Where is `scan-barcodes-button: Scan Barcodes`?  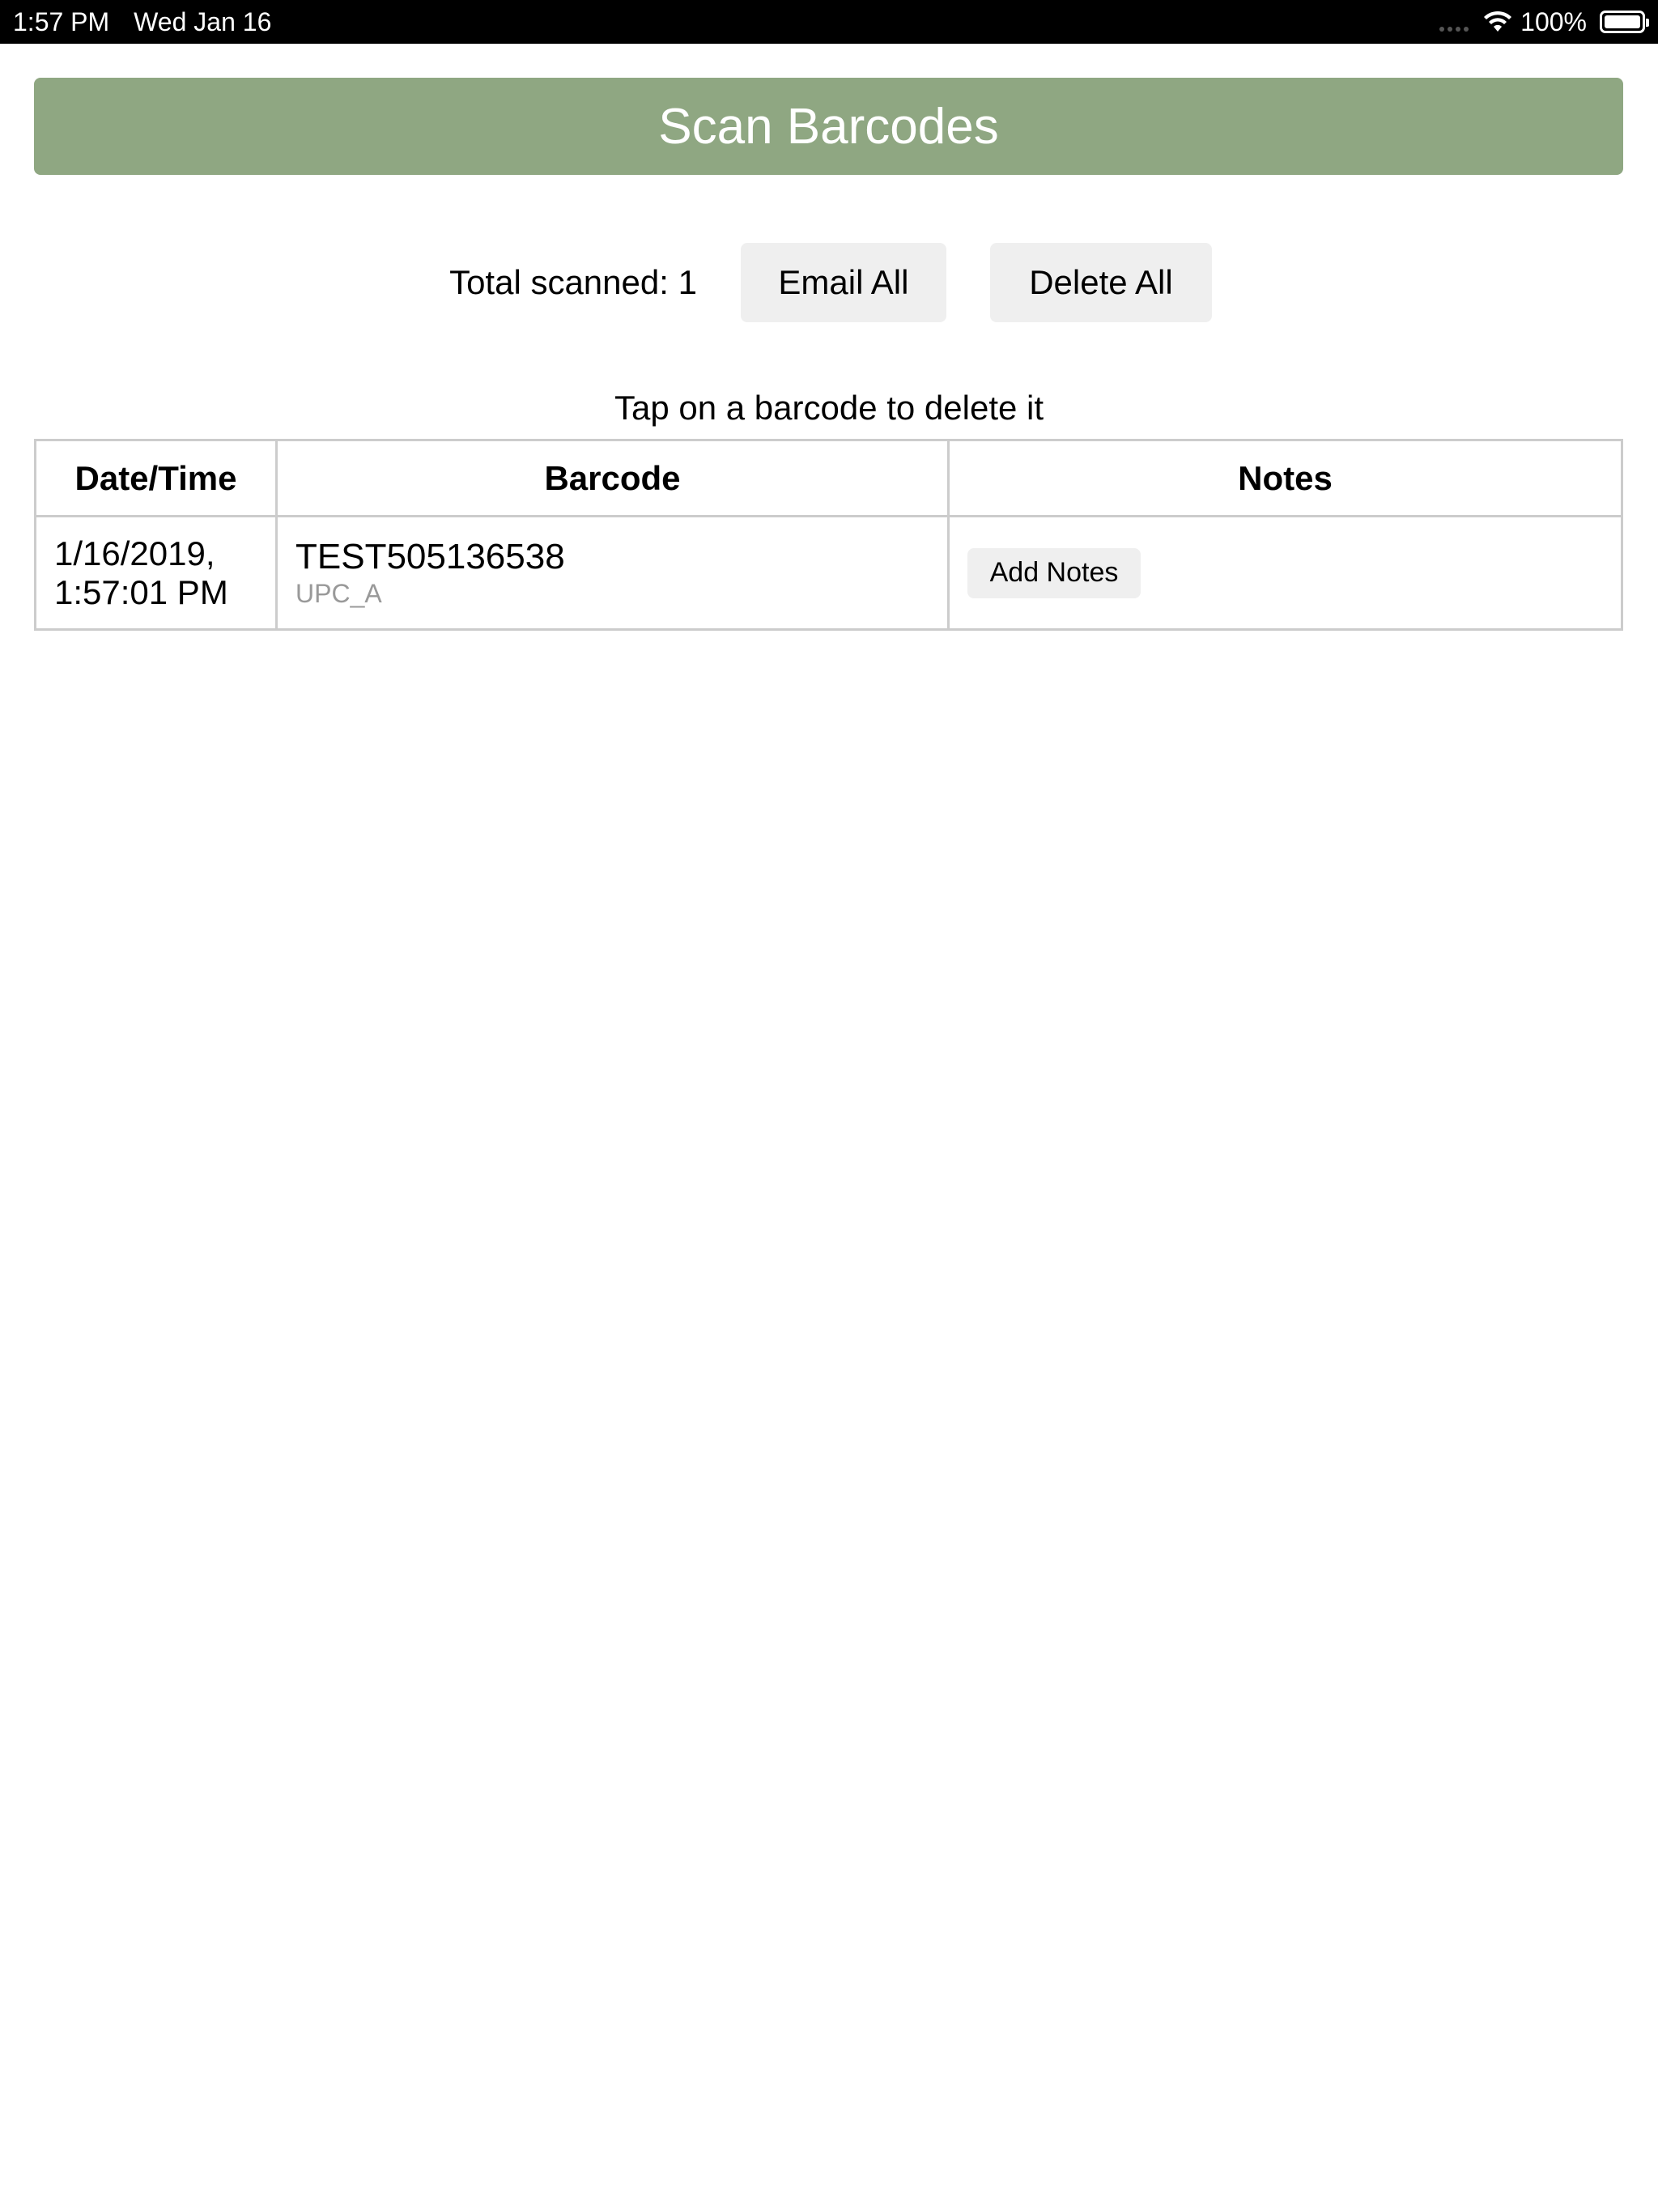 scan-barcodes-button: Scan Barcodes is located at coordinates (828, 126).